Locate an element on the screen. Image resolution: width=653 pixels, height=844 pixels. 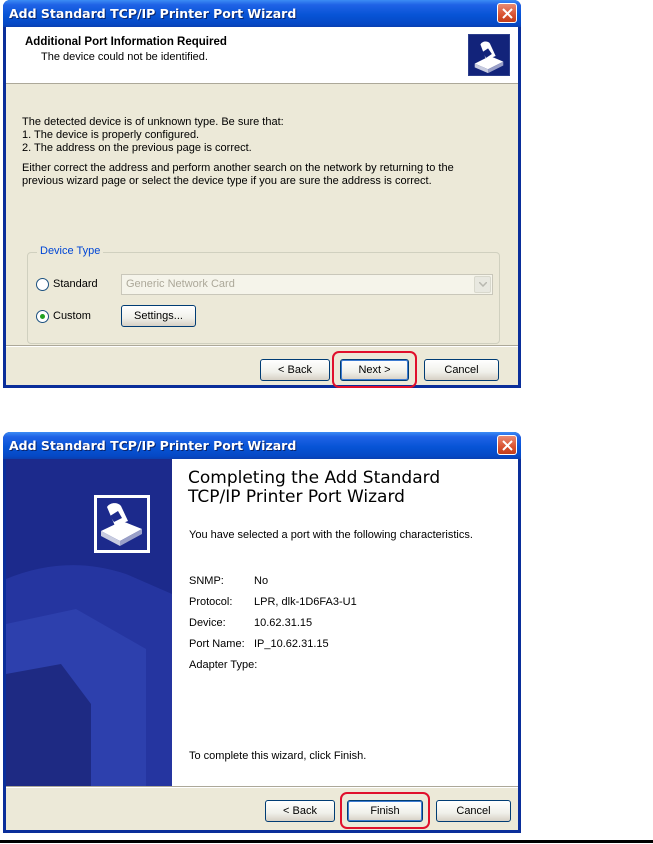
header-title: Additional Port Information Required is located at coordinates (126, 42).